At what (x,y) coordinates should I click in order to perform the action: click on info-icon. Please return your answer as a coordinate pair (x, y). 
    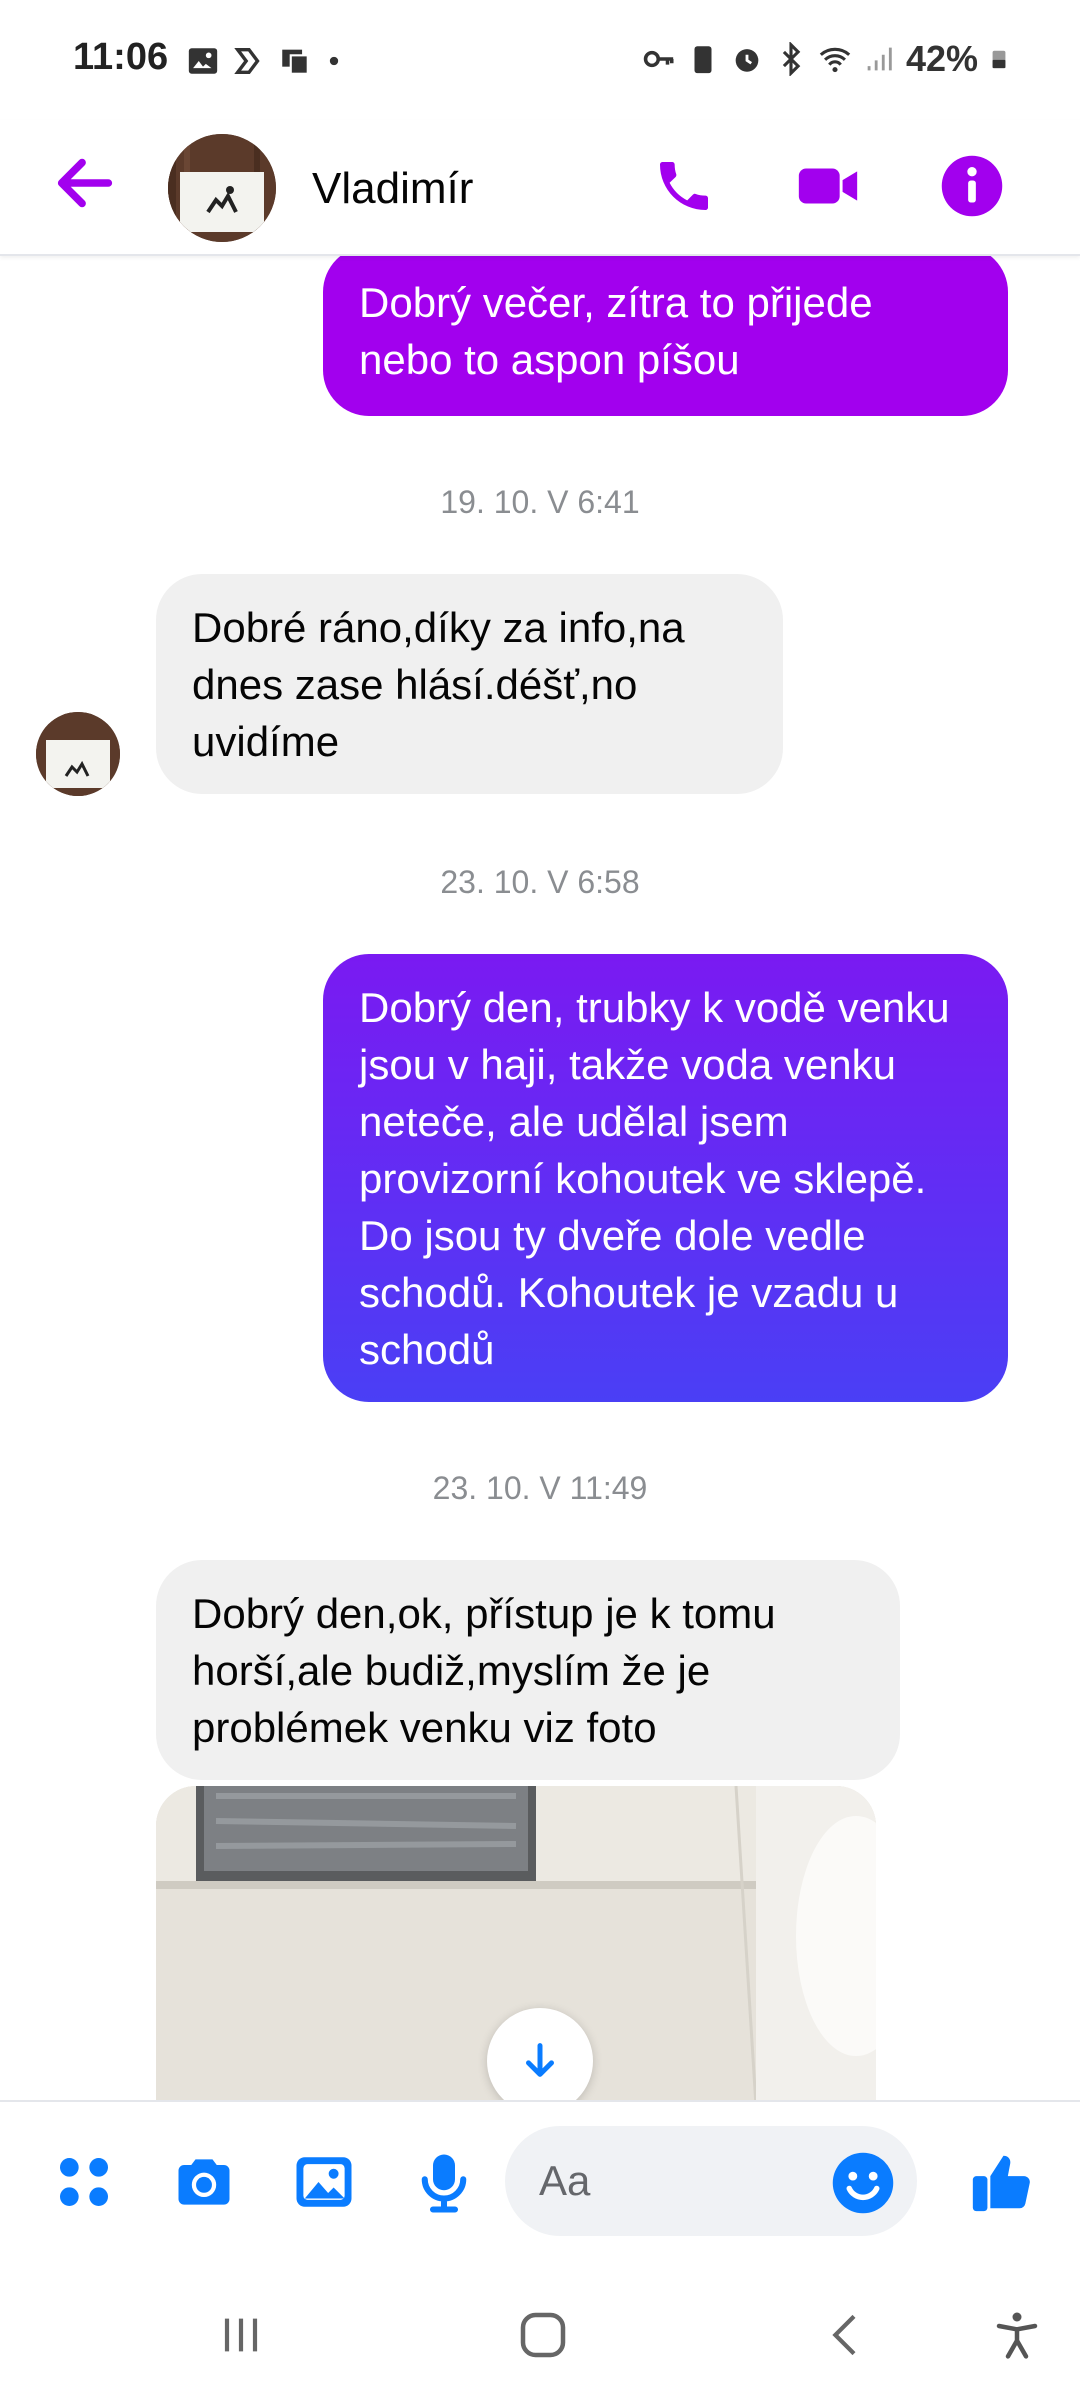
    Looking at the image, I should click on (972, 186).